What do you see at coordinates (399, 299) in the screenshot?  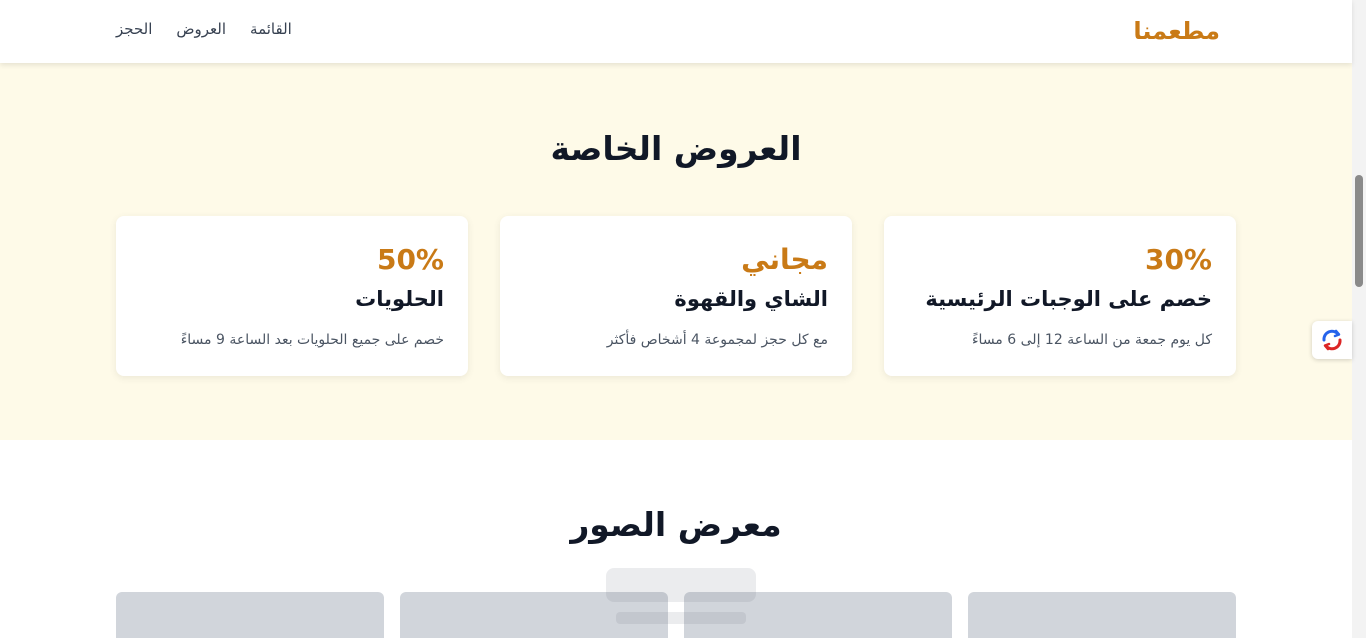 I see `offer-title: الحلويات` at bounding box center [399, 299].